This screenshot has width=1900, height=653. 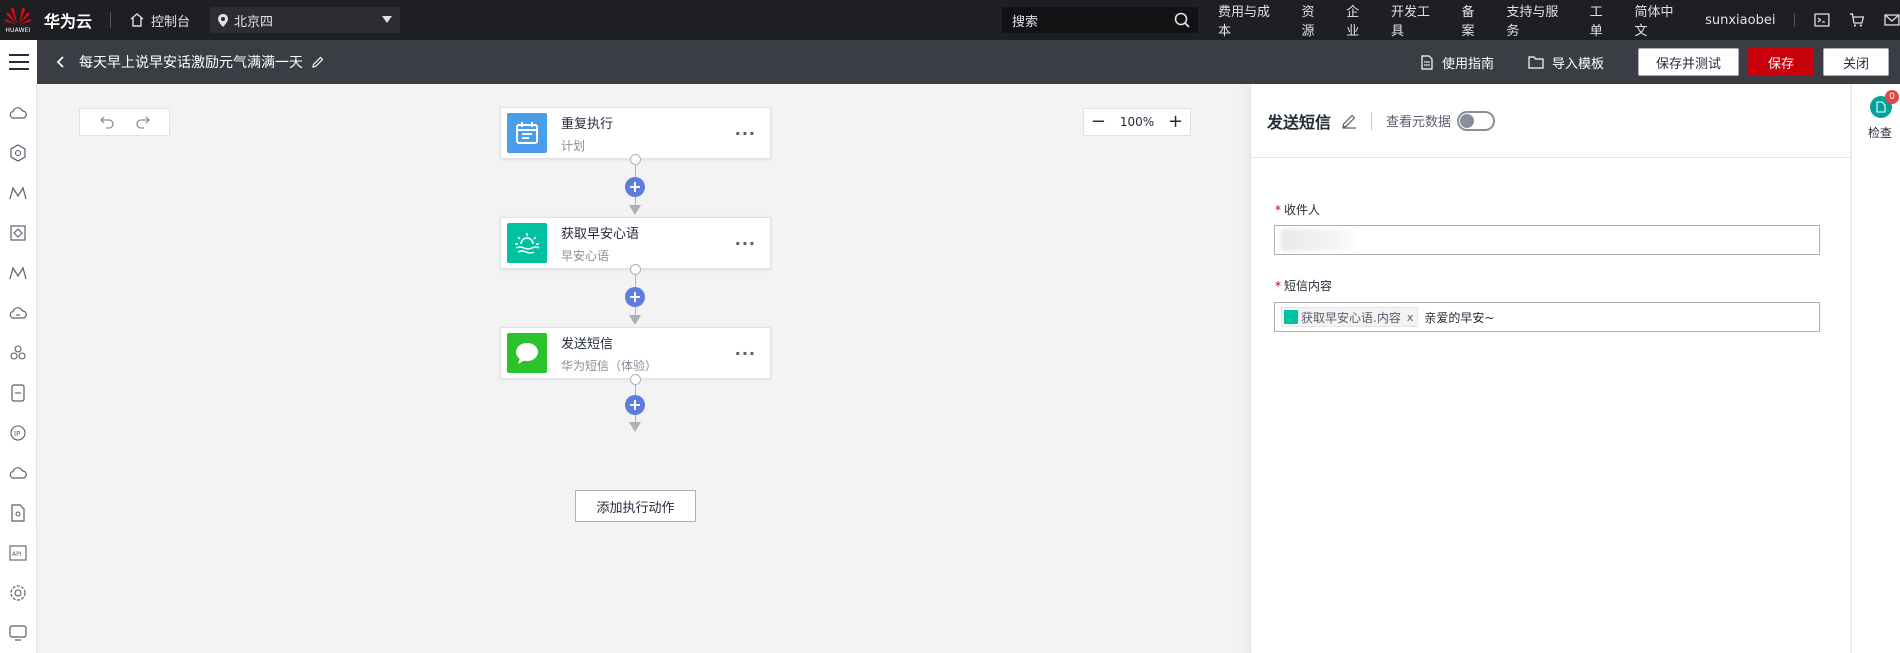 I want to click on add-action-button: 添加执行动作, so click(x=635, y=506).